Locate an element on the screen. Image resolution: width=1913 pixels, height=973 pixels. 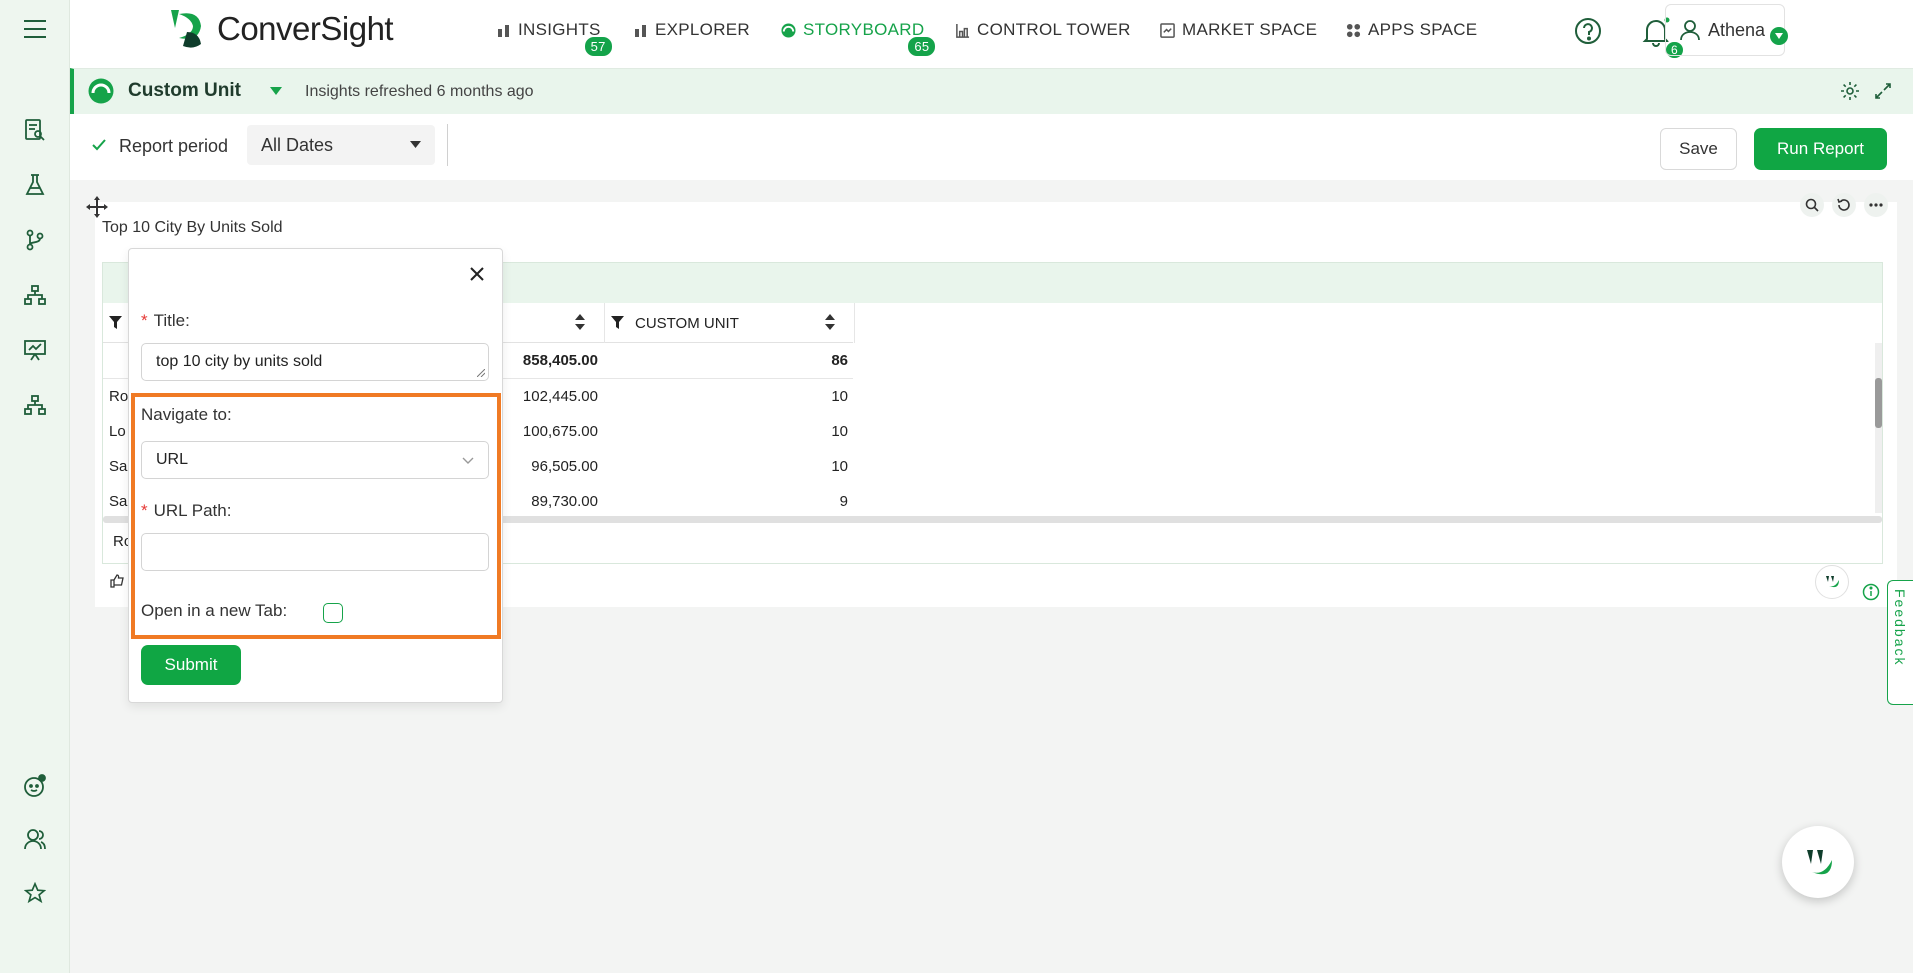
nav-explorer: EXPLORER is located at coordinates (692, 30).